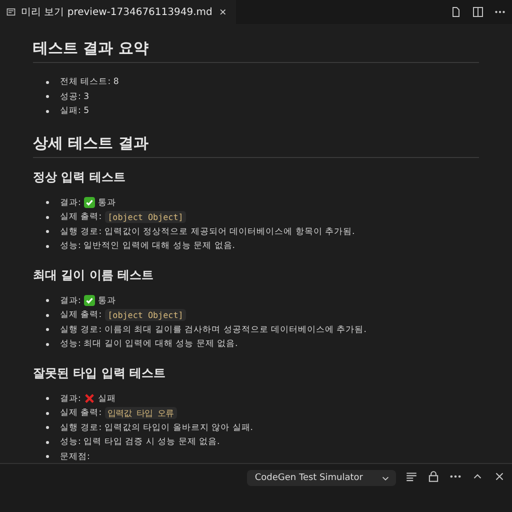 Image resolution: width=512 pixels, height=512 pixels. Describe the element at coordinates (499, 476) in the screenshot. I see `close-icon` at that location.